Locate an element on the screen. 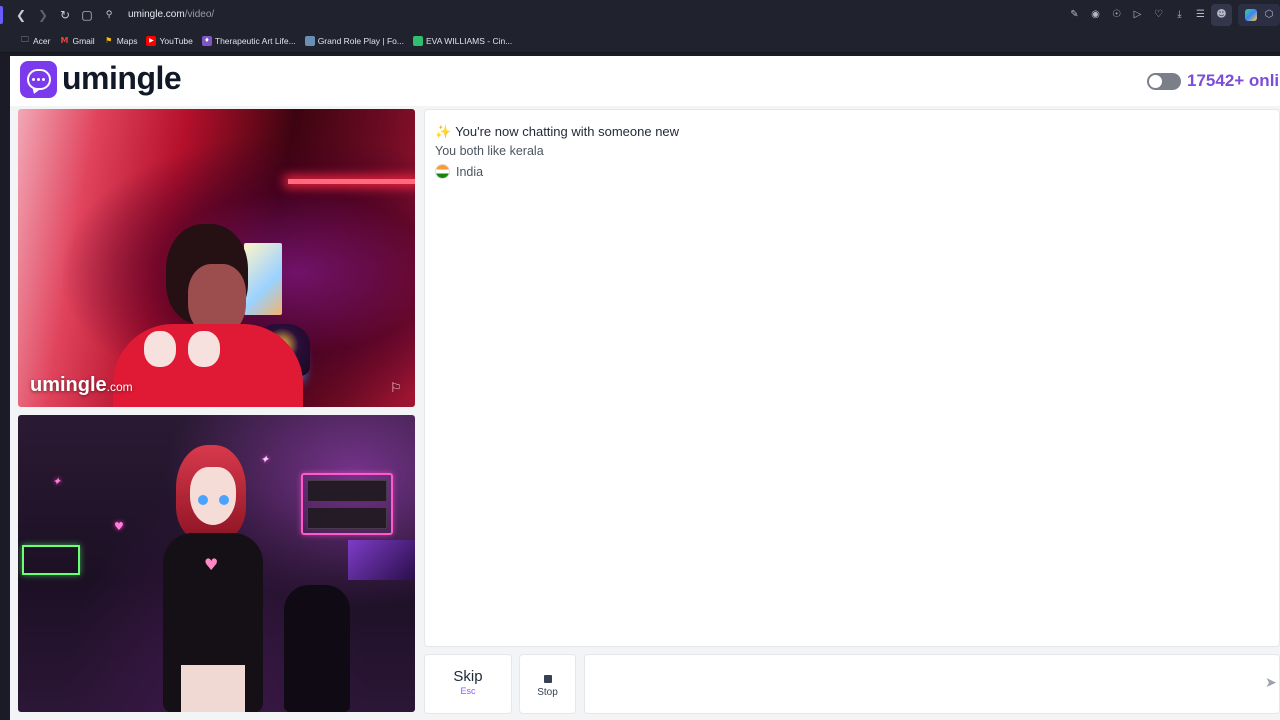 This screenshot has height=720, width=1280. background-monitor is located at coordinates (263, 279).